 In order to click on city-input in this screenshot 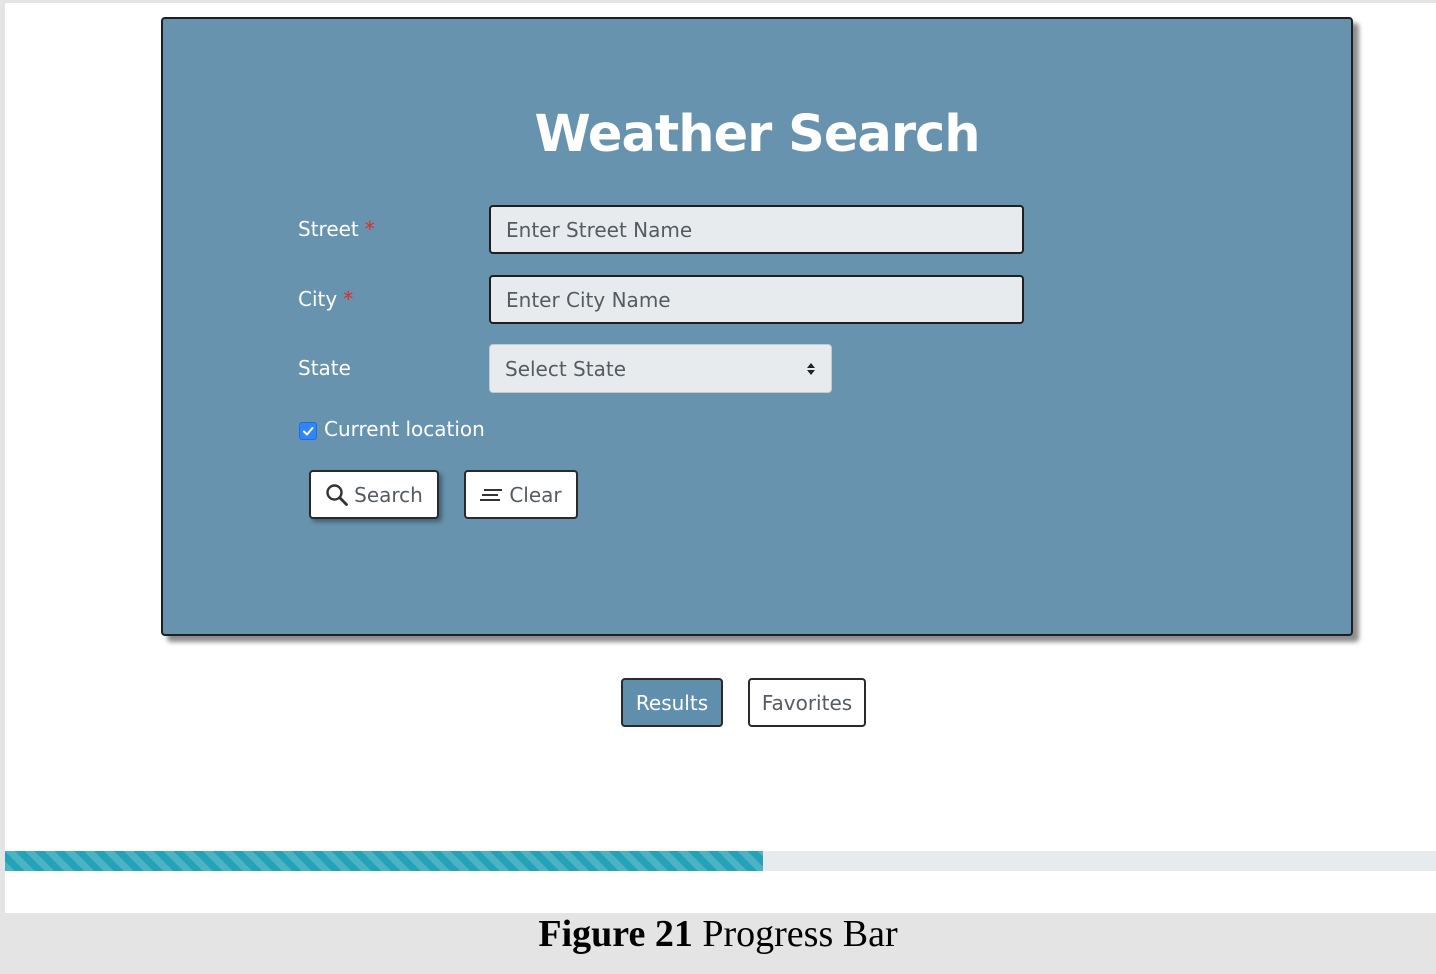, I will do `click(756, 299)`.